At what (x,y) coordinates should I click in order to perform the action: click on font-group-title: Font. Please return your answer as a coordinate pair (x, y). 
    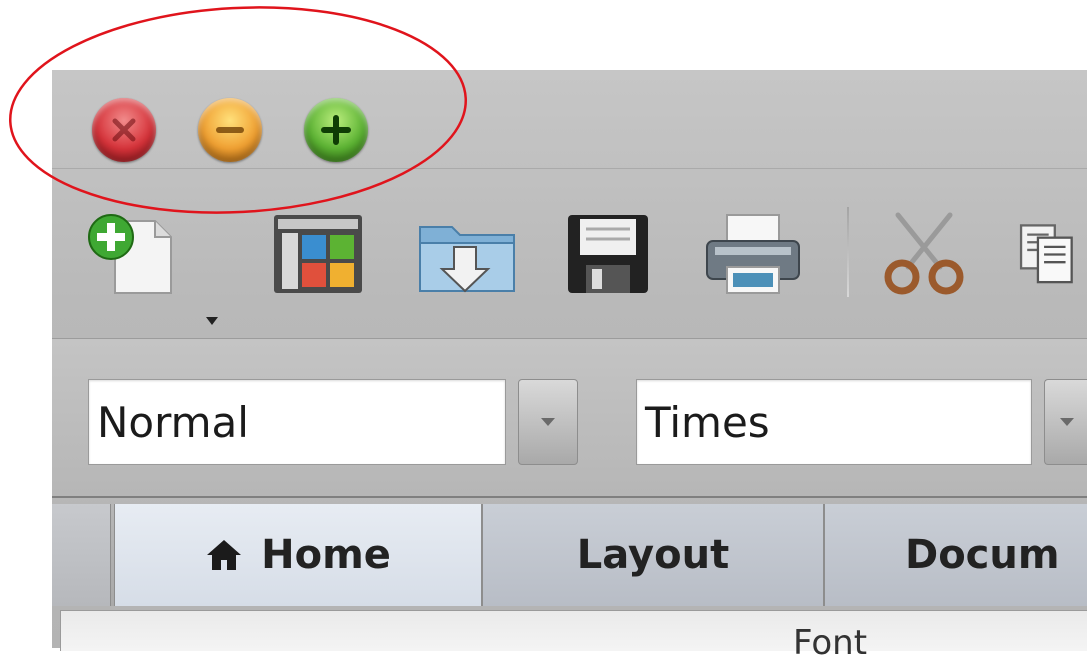
    Looking at the image, I should click on (830, 643).